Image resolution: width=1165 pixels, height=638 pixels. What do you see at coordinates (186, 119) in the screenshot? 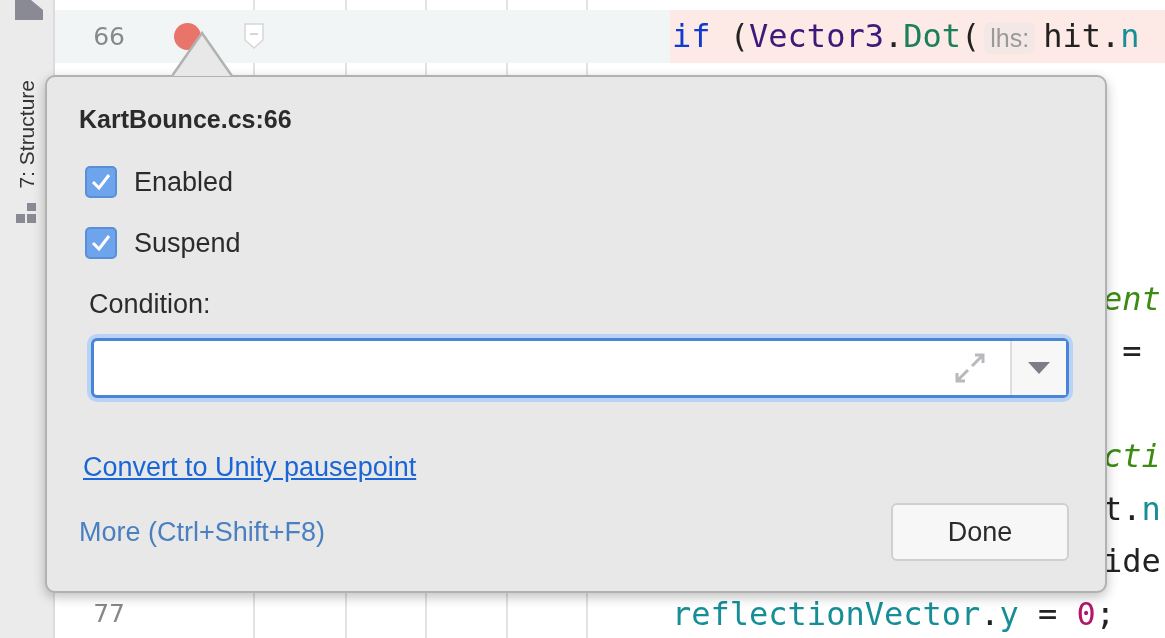
I see `popup-title: KartBounce.cs:66` at bounding box center [186, 119].